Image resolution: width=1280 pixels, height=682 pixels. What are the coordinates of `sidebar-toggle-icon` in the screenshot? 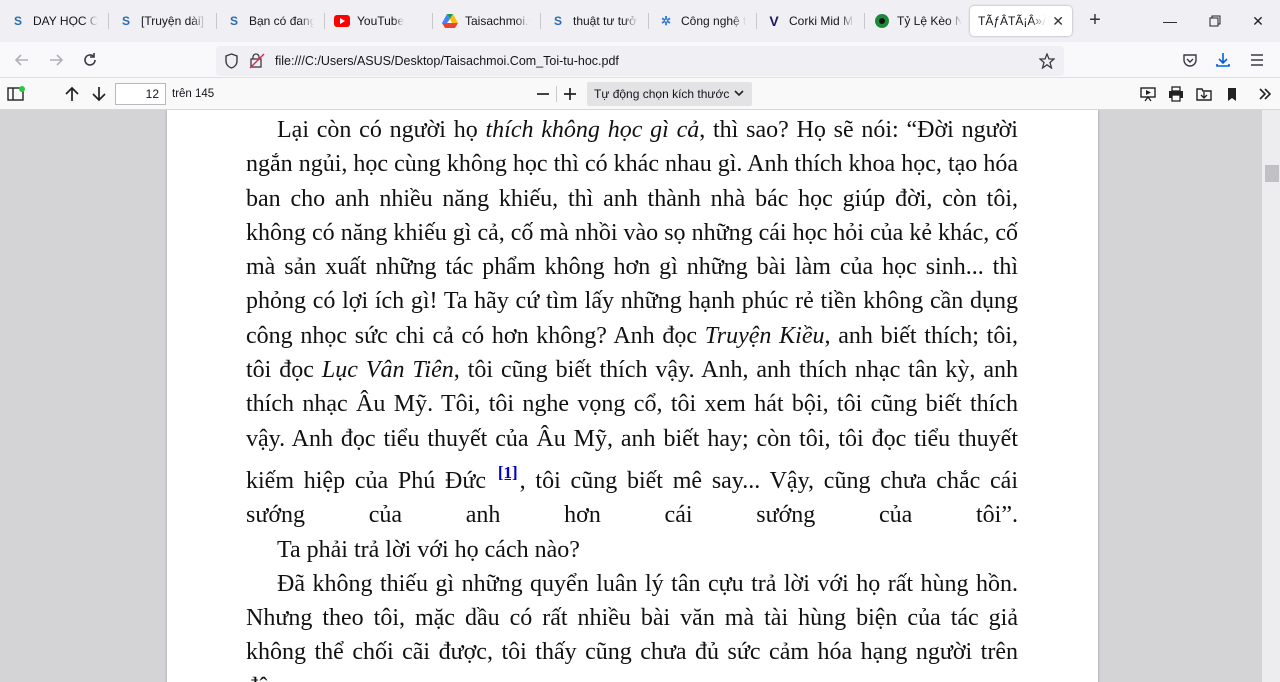 It's located at (16, 93).